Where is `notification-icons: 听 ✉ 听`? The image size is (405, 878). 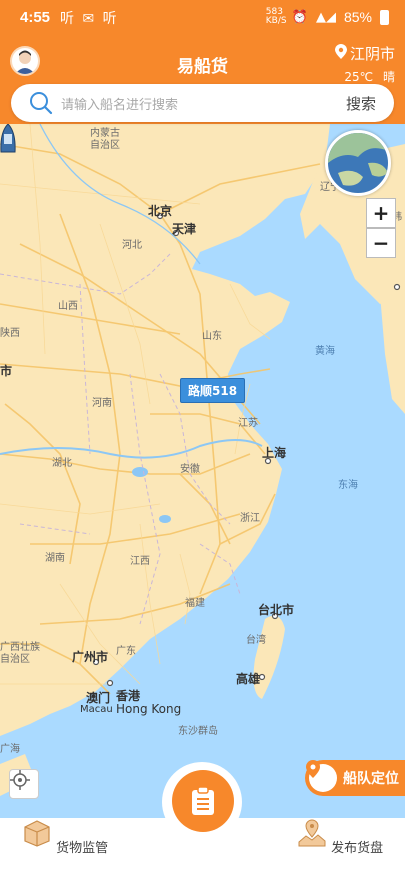
notification-icons: 听 ✉ 听 is located at coordinates (89, 19).